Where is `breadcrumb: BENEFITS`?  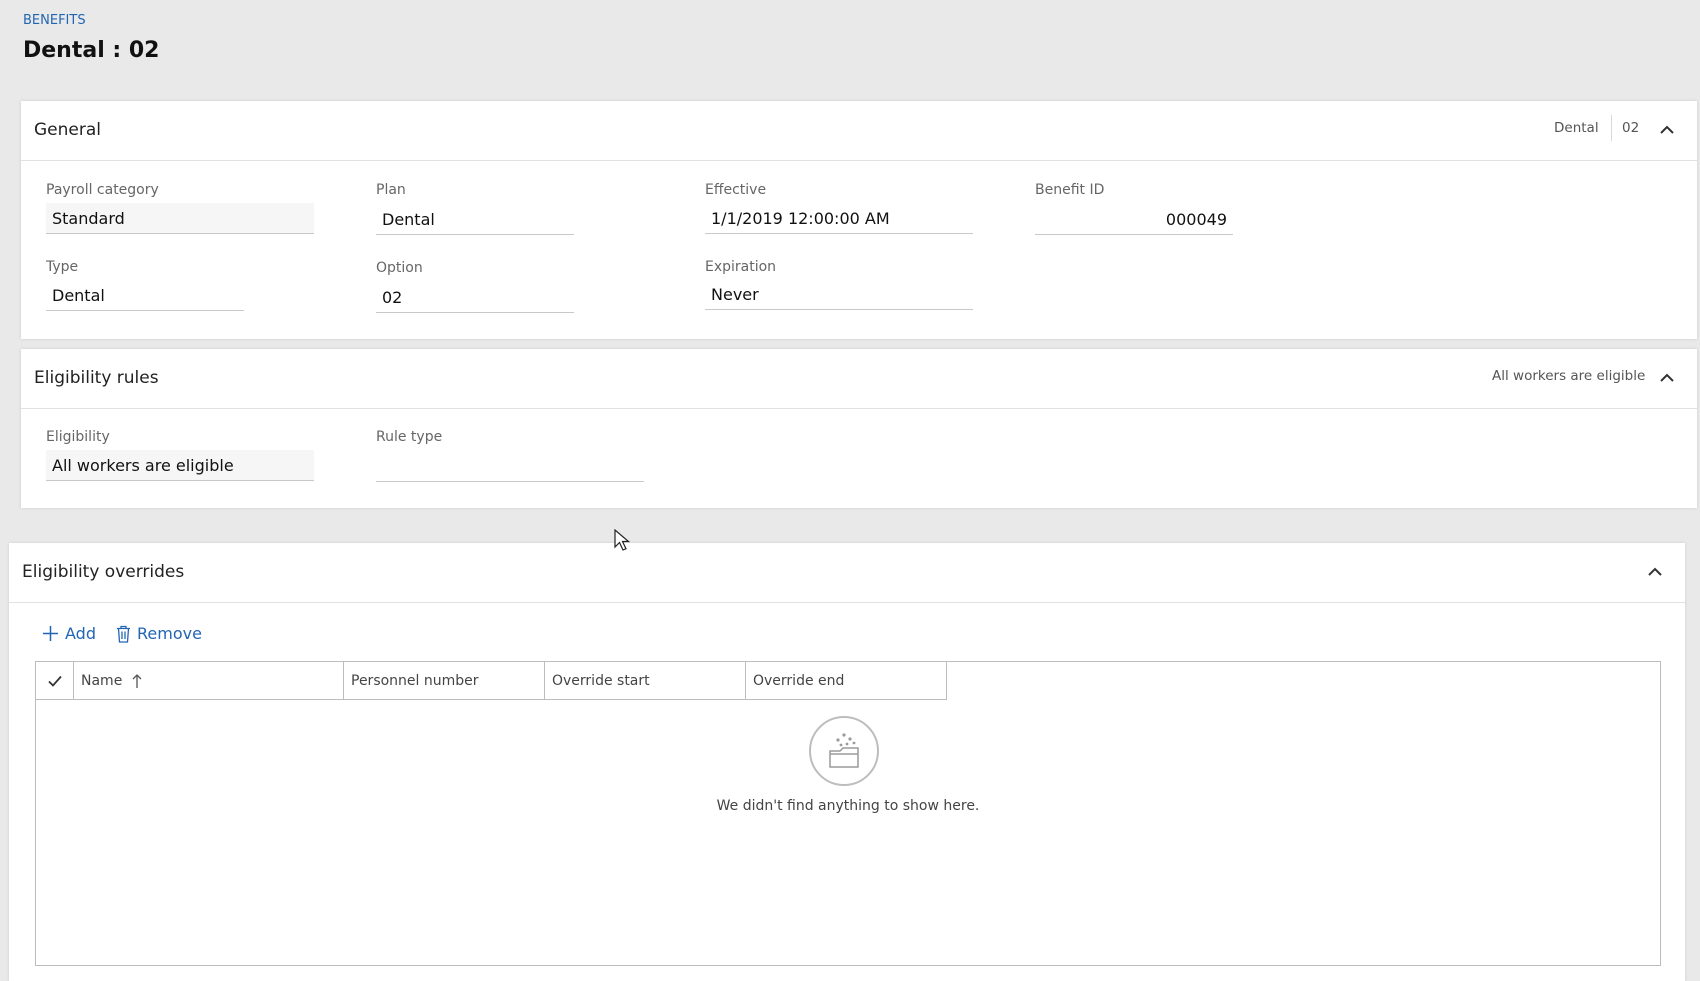 breadcrumb: BENEFITS is located at coordinates (54, 20).